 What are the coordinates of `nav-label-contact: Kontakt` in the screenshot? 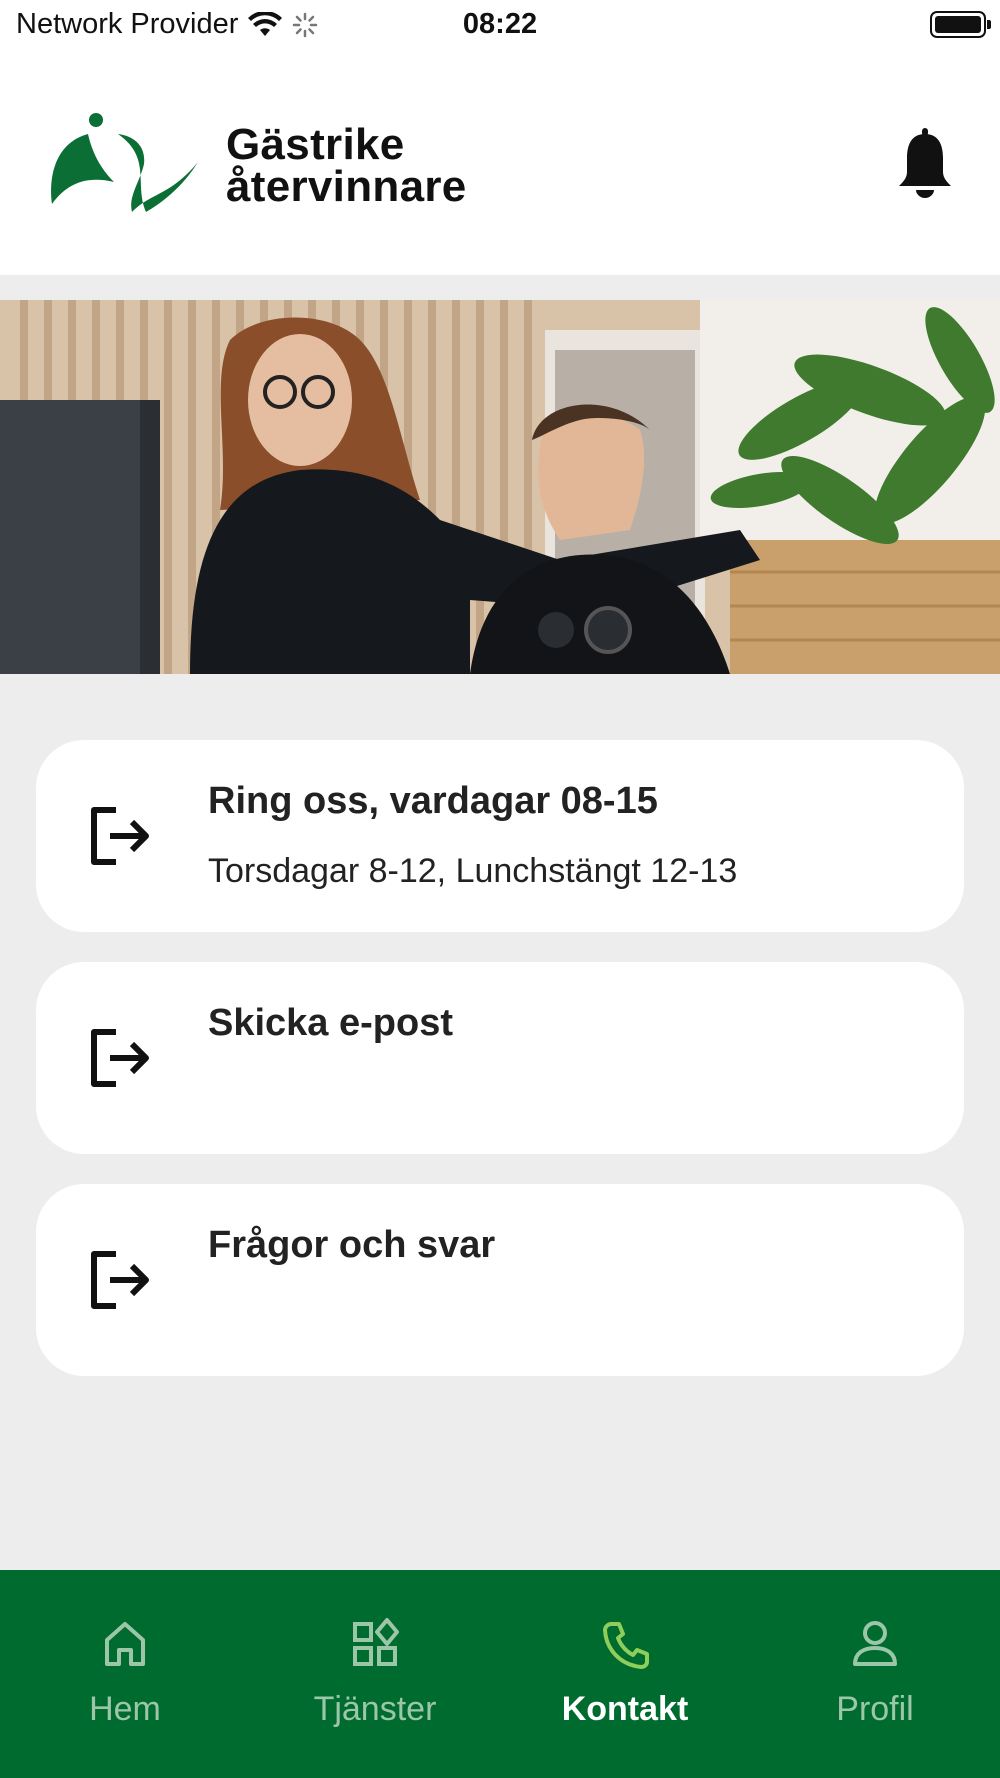 It's located at (625, 1709).